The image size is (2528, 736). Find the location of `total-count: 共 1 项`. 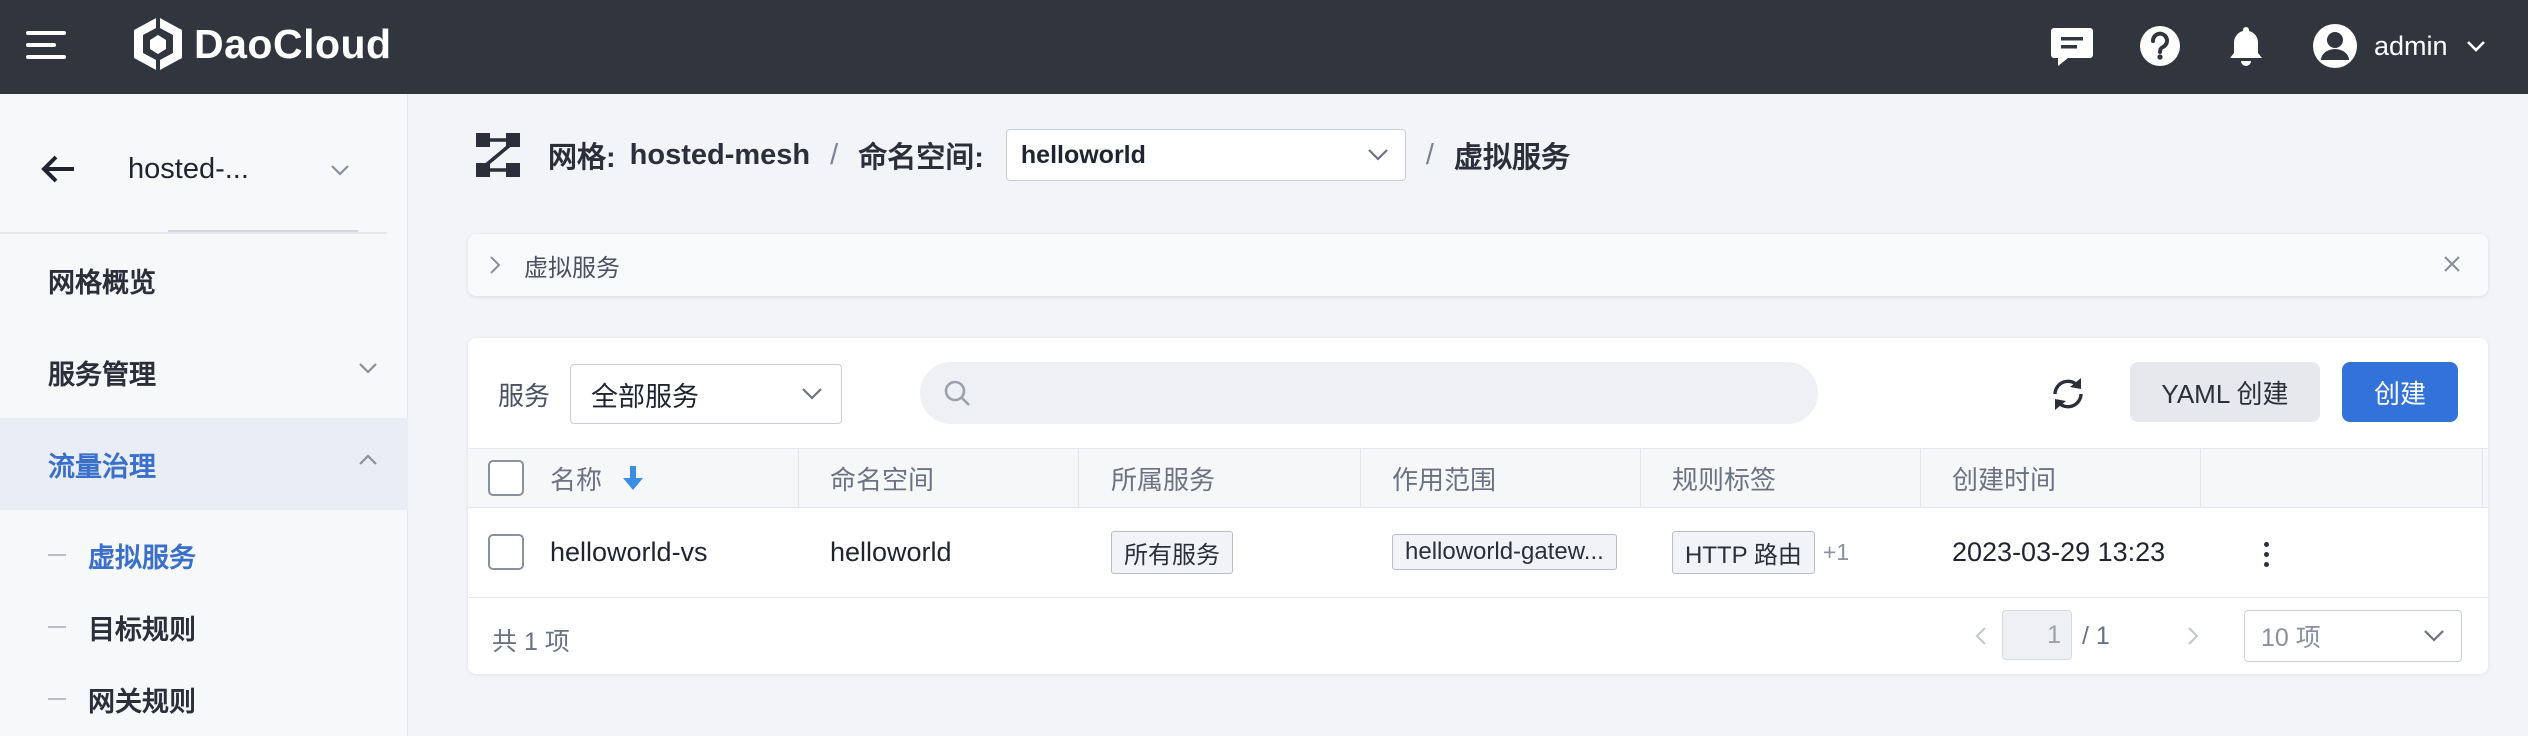

total-count: 共 1 项 is located at coordinates (531, 642).